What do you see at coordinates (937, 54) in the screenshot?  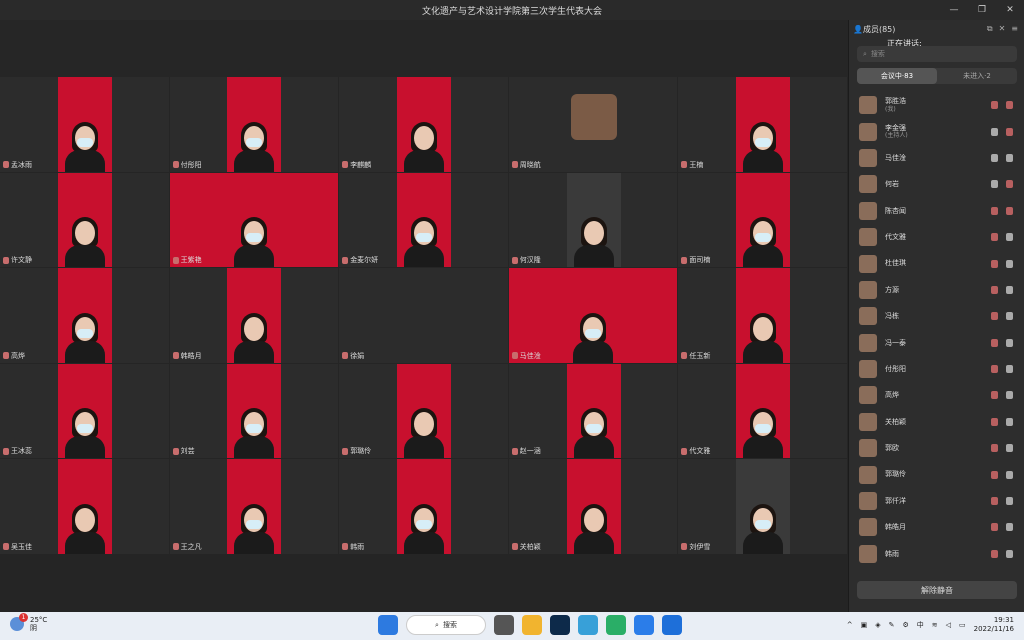 I see `member-search-input: ⌕ 搜索` at bounding box center [937, 54].